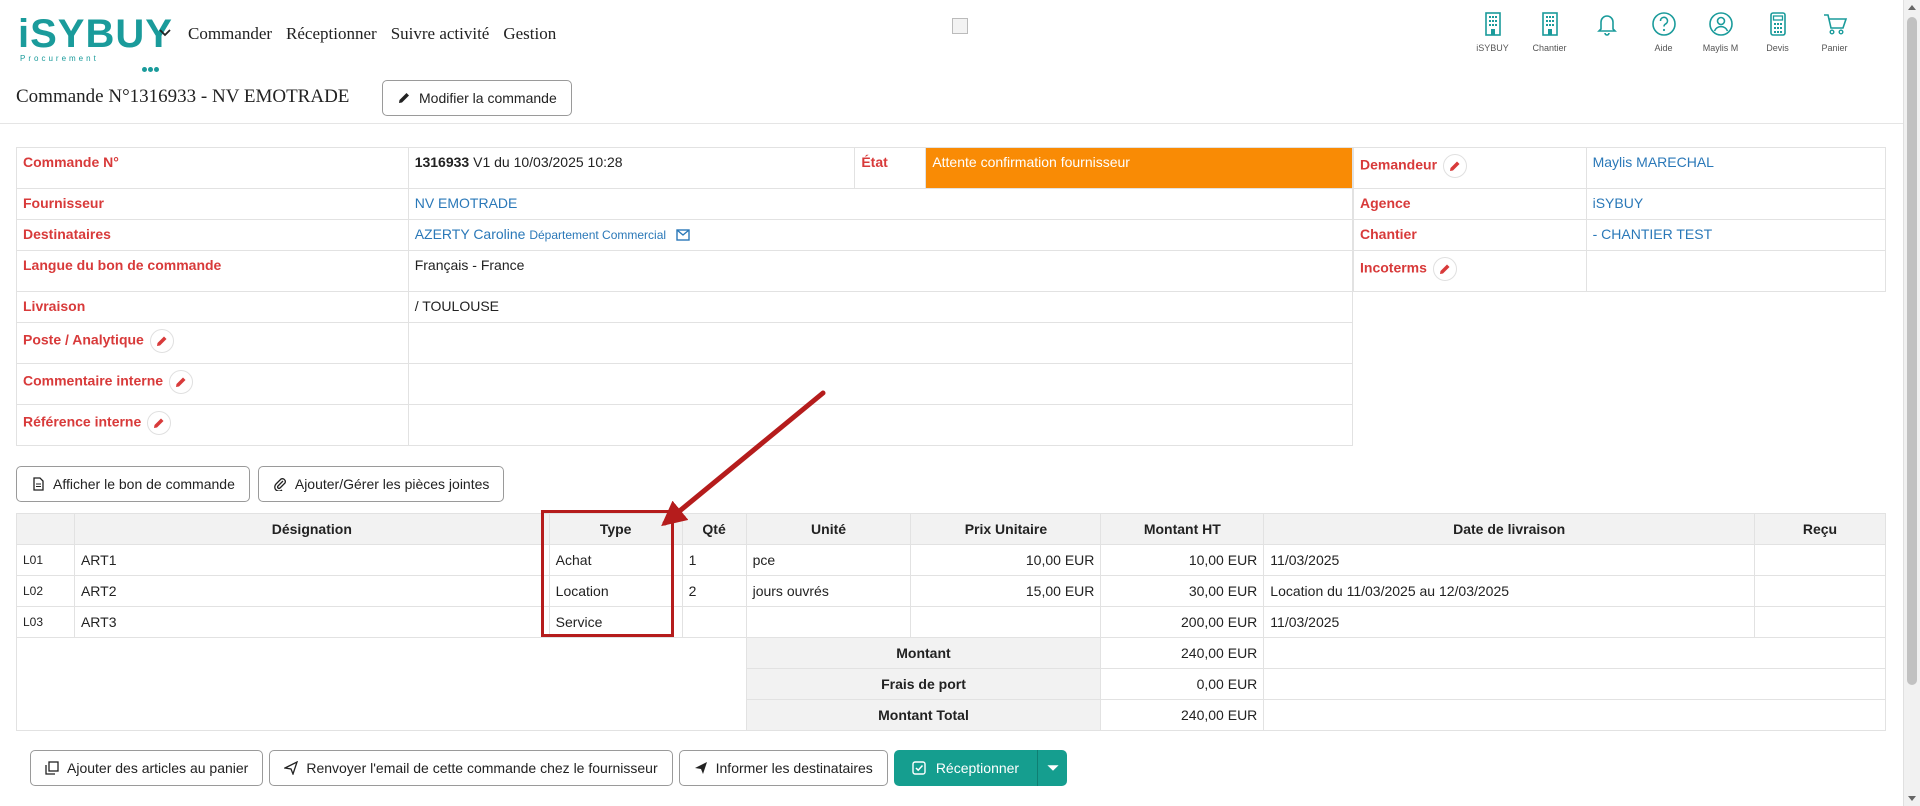 The width and height of the screenshot is (1920, 806). I want to click on calculator-icon, so click(1777, 24).